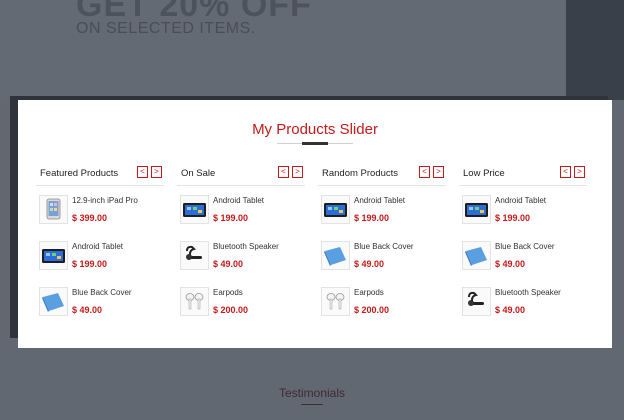  What do you see at coordinates (312, 404) in the screenshot?
I see `testimonials-underline` at bounding box center [312, 404].